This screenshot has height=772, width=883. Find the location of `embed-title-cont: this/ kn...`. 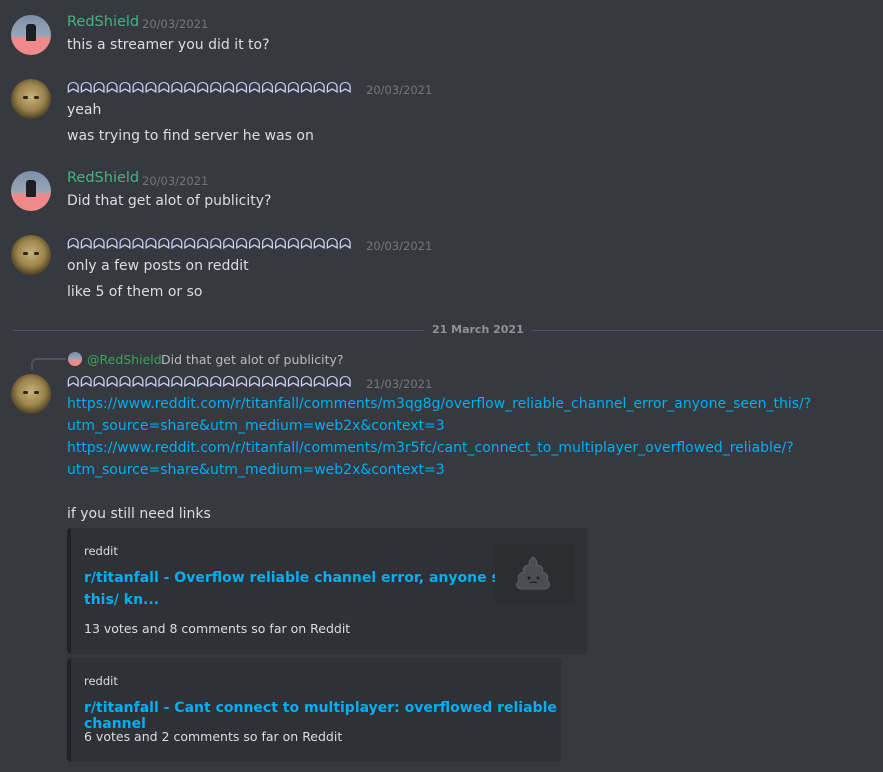

embed-title-cont: this/ kn... is located at coordinates (121, 600).